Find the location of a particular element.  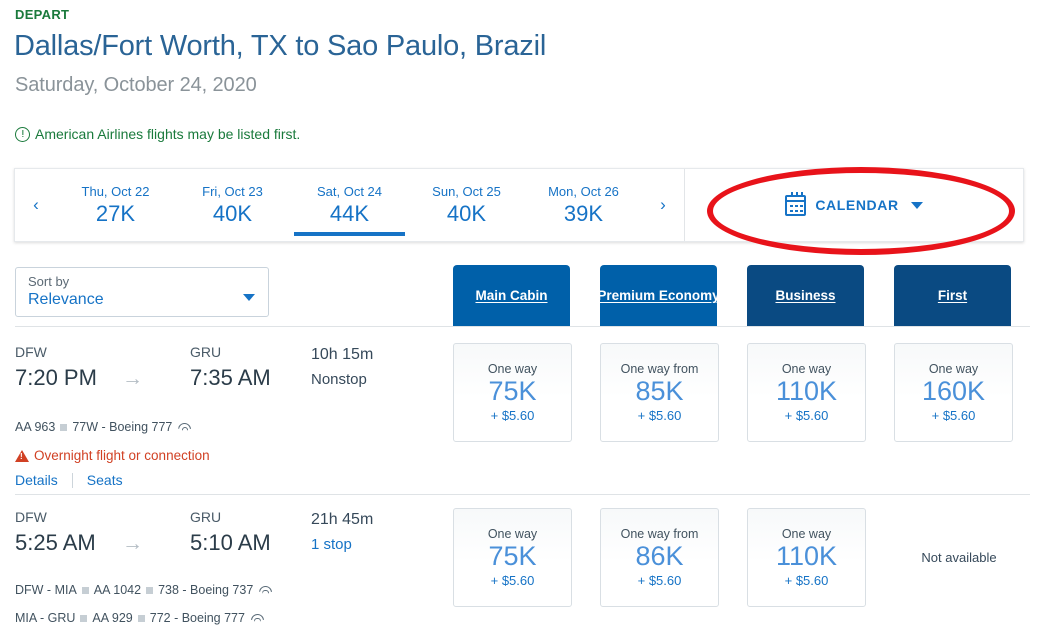

cabin-tab-first: First is located at coordinates (952, 295).